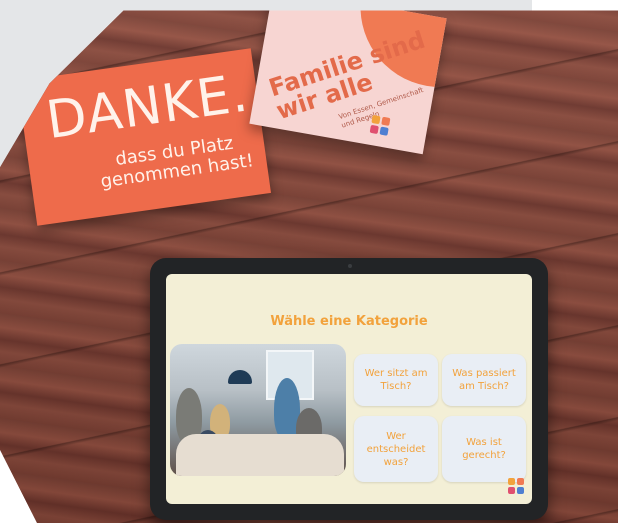  What do you see at coordinates (516, 486) in the screenshot?
I see `brand-logo-icon` at bounding box center [516, 486].